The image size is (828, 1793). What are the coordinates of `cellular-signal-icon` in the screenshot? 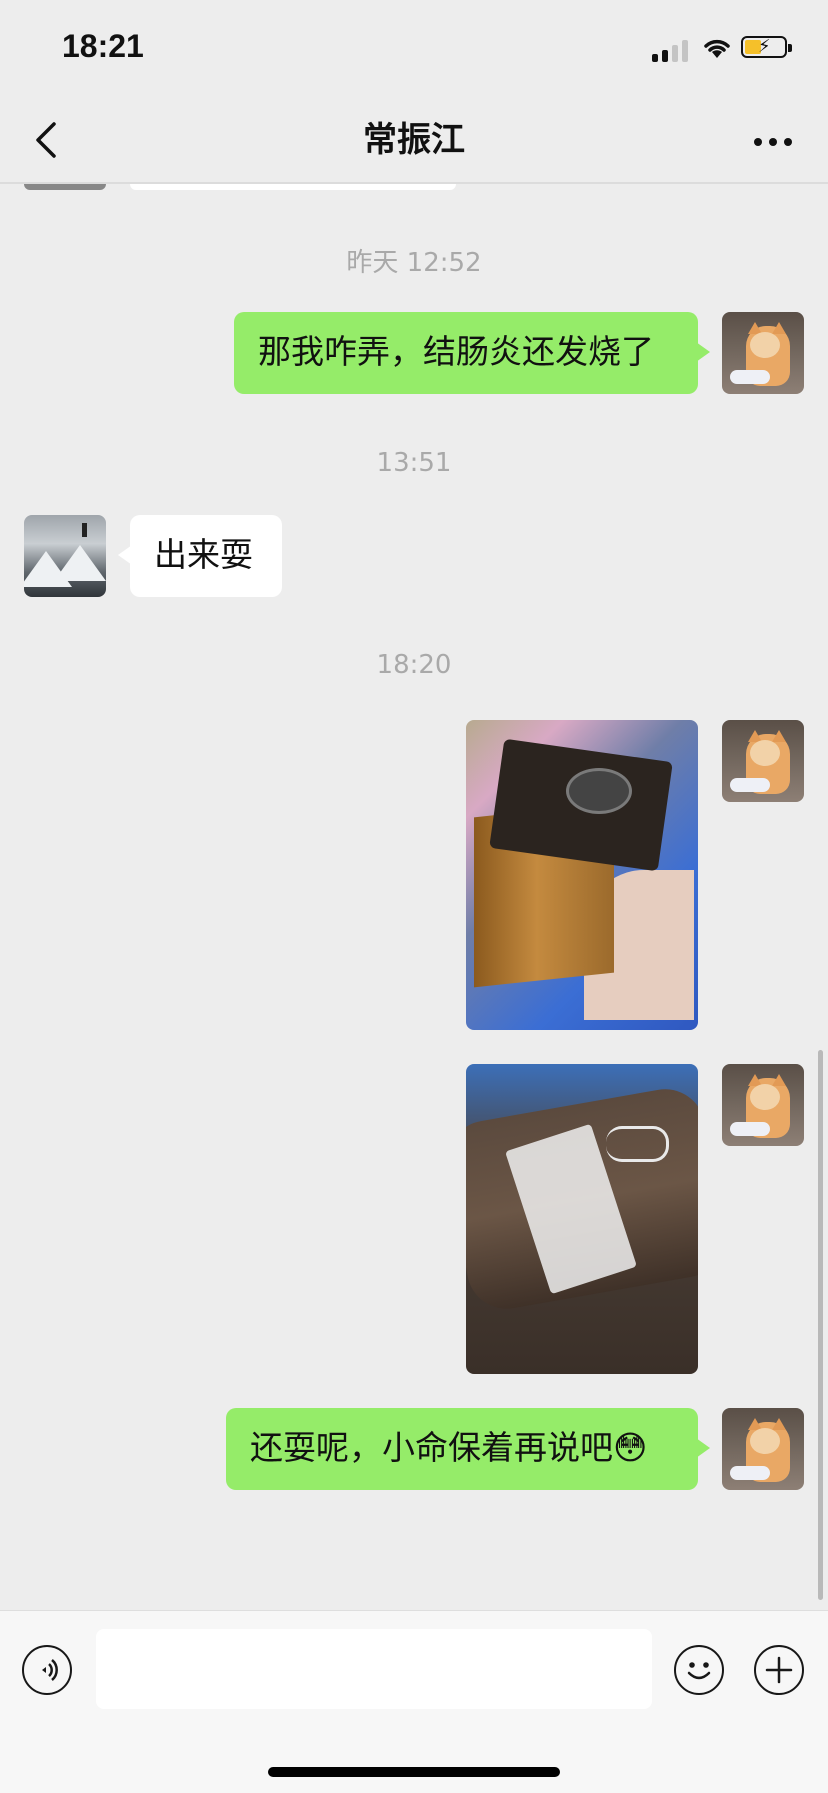 It's located at (672, 50).